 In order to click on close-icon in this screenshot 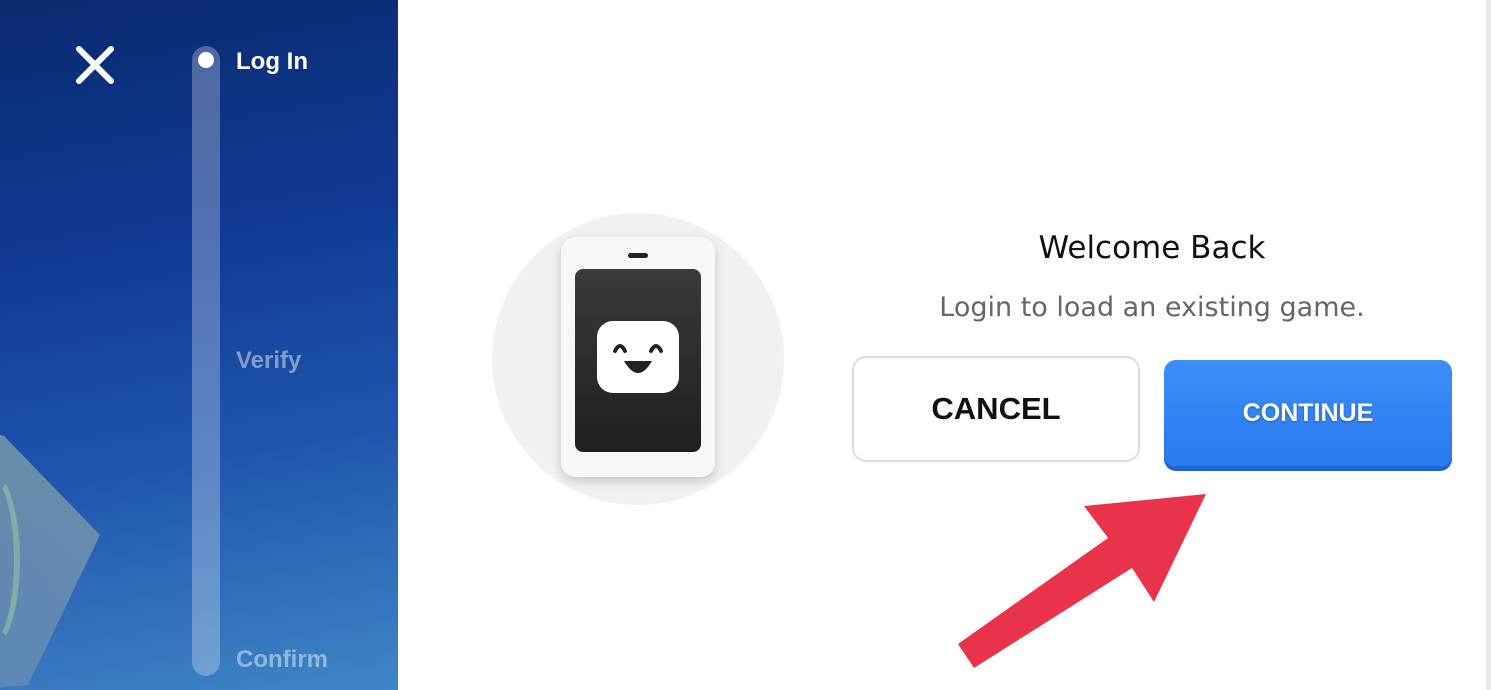, I will do `click(95, 65)`.